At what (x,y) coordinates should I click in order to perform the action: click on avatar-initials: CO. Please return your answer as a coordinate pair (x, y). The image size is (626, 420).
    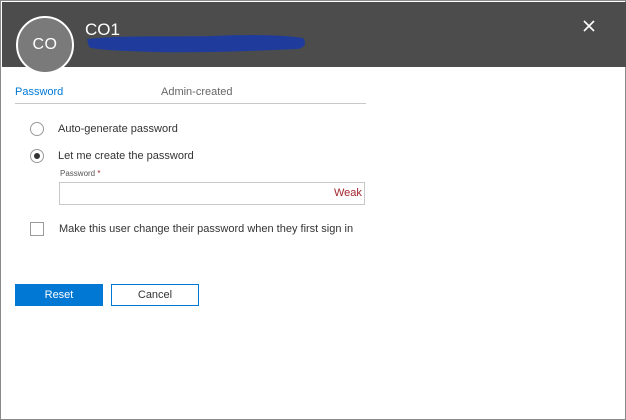
    Looking at the image, I should click on (45, 44).